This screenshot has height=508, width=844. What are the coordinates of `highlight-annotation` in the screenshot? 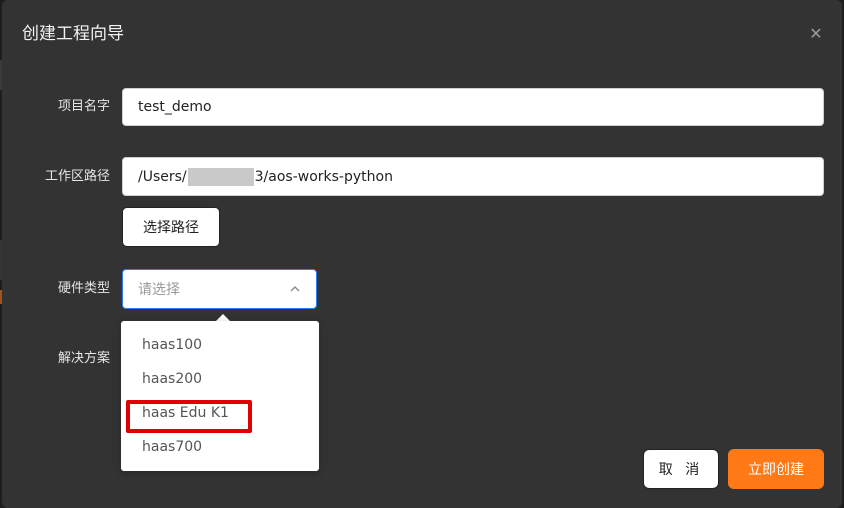 It's located at (189, 416).